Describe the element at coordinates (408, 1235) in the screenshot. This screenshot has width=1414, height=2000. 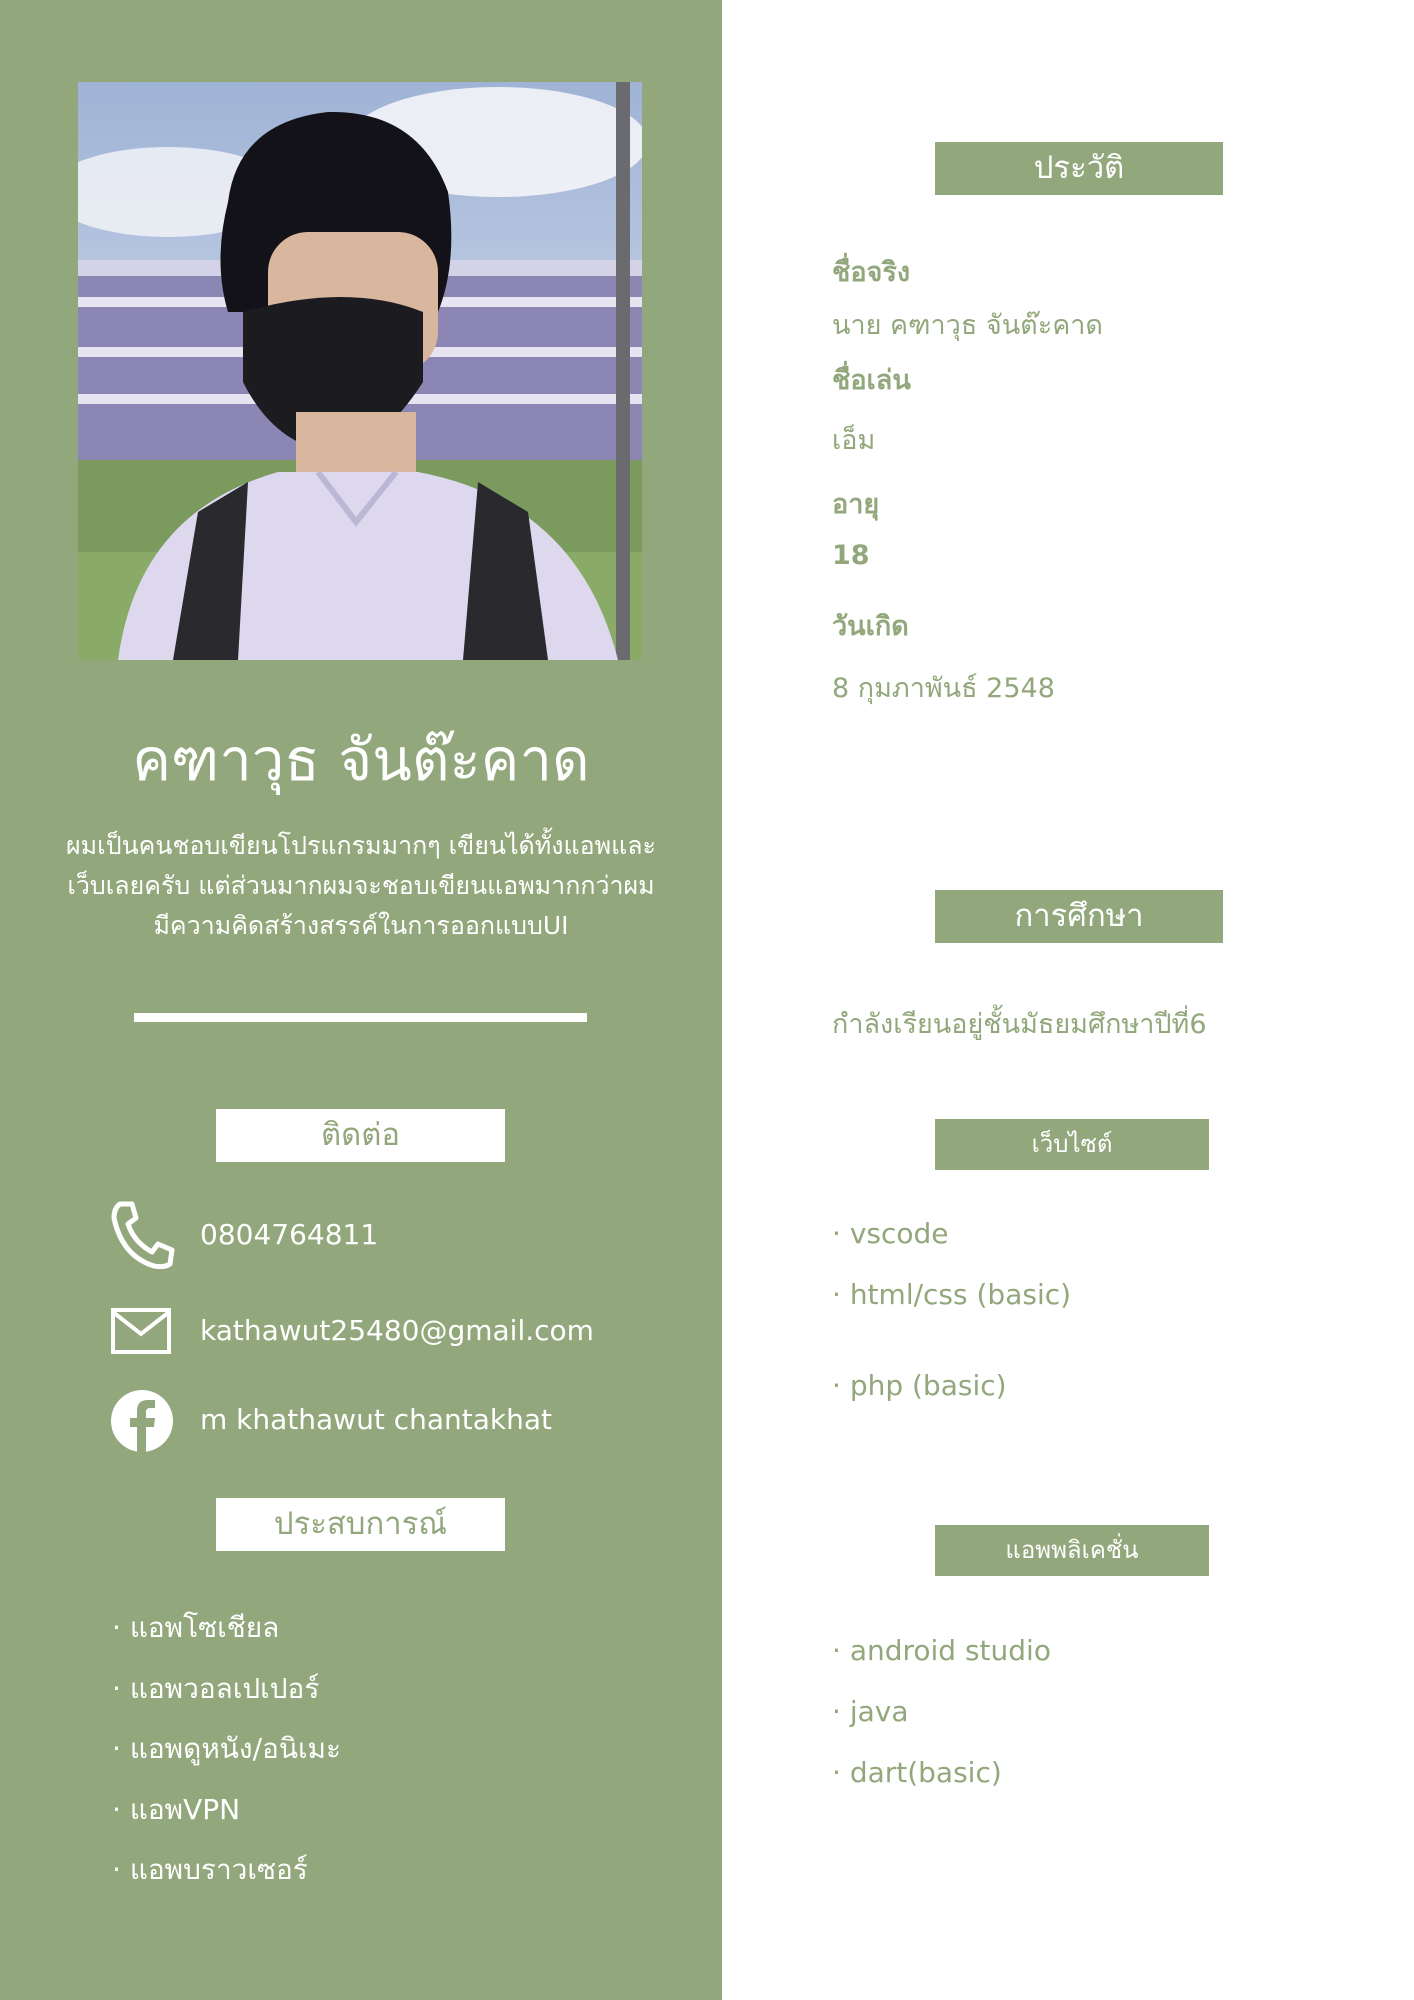
I see `contact-phone-row: 0804764811` at that location.